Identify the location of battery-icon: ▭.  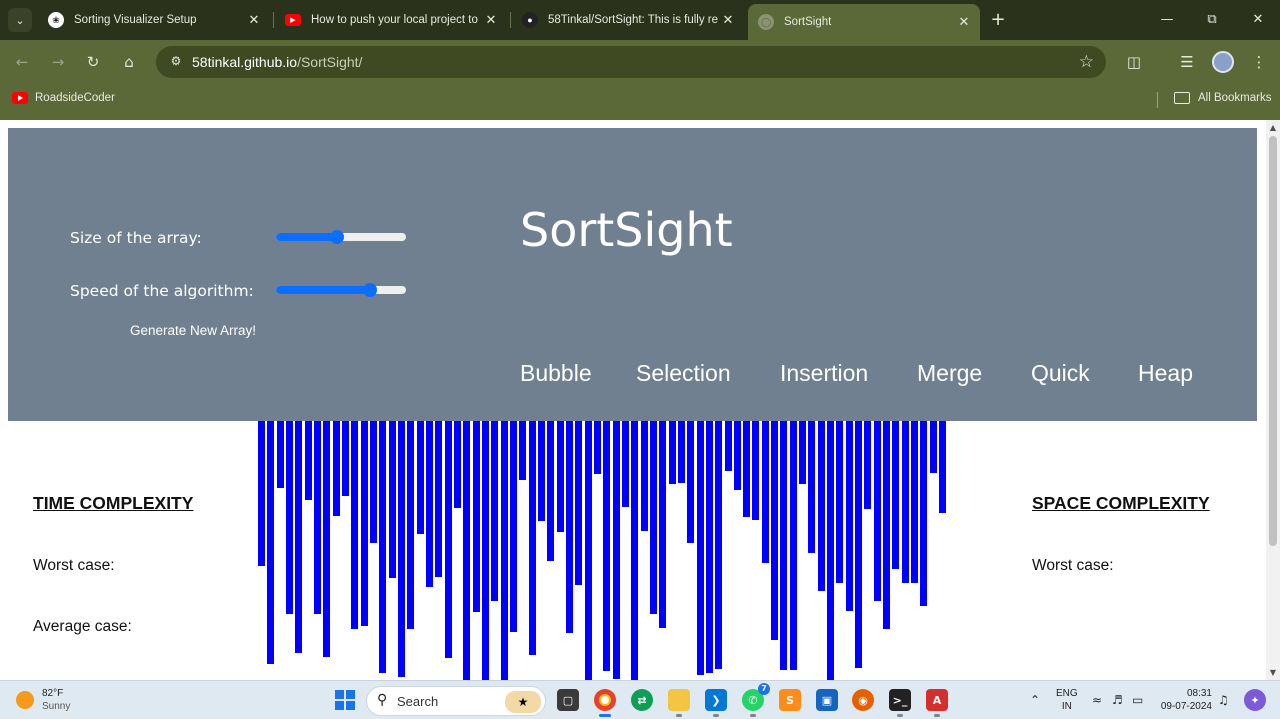
(1137, 700).